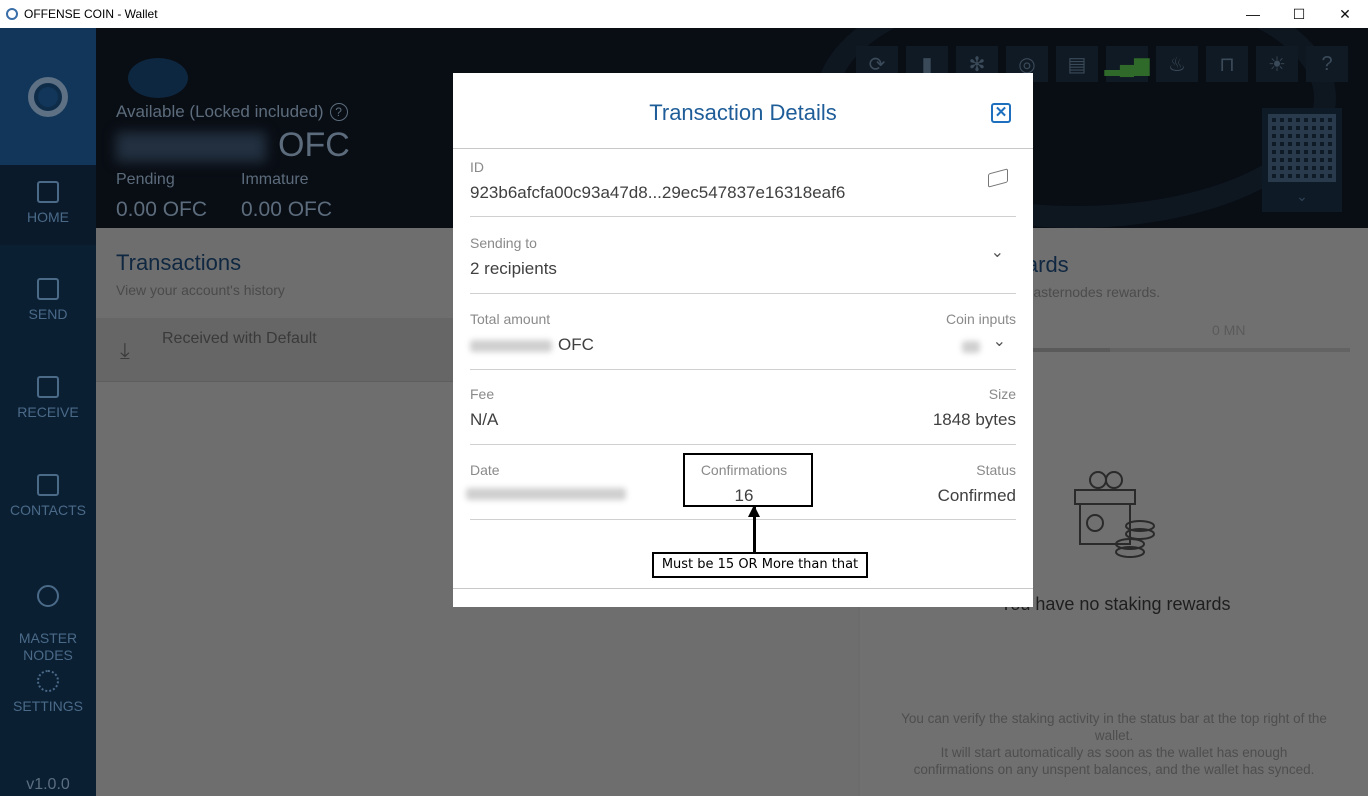  I want to click on nav-home: HOME, so click(48, 205).